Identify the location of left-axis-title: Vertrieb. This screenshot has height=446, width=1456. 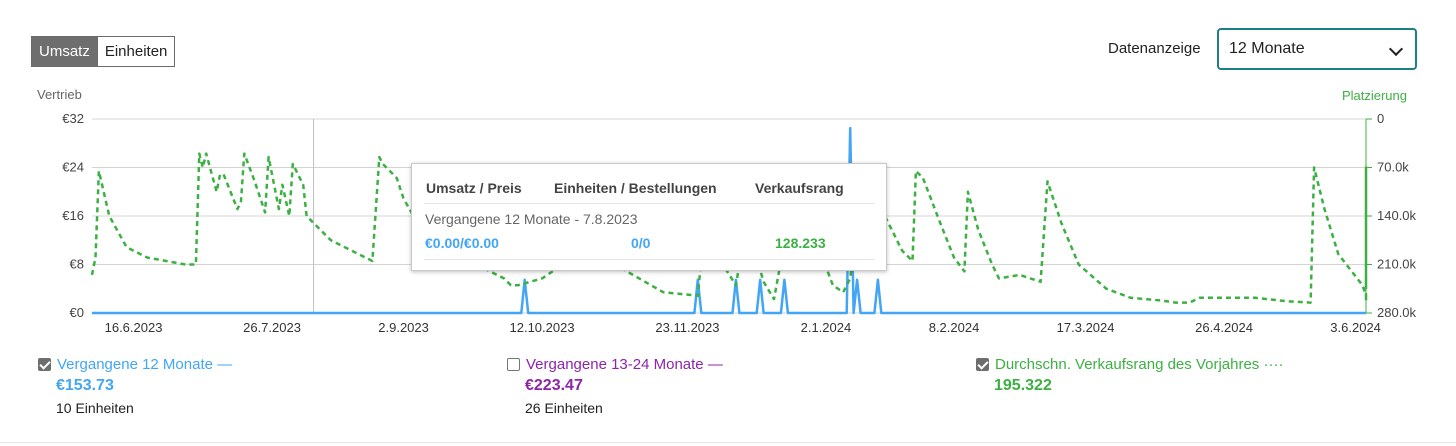
(59, 94).